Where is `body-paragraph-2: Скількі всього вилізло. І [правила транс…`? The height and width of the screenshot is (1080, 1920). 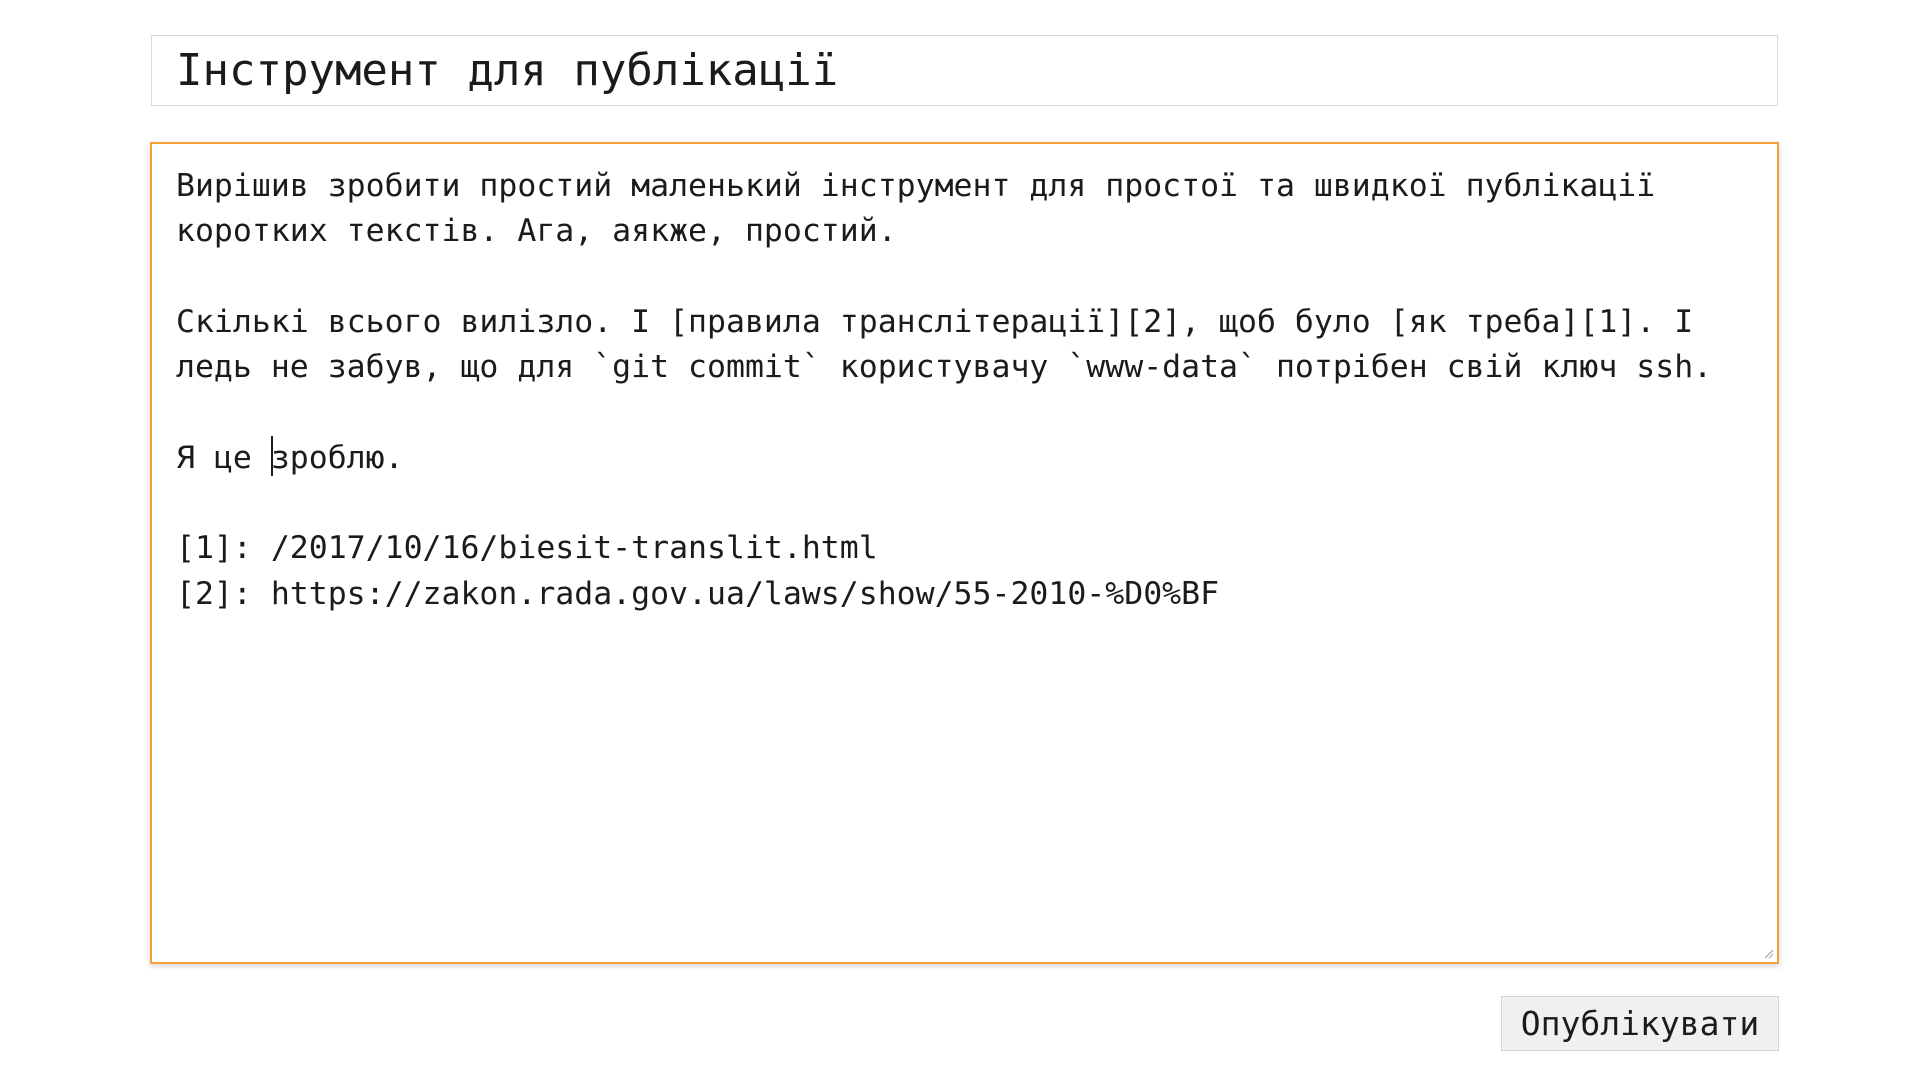
body-paragraph-2: Скількі всього вилізло. І [правила транс… is located at coordinates (944, 344).